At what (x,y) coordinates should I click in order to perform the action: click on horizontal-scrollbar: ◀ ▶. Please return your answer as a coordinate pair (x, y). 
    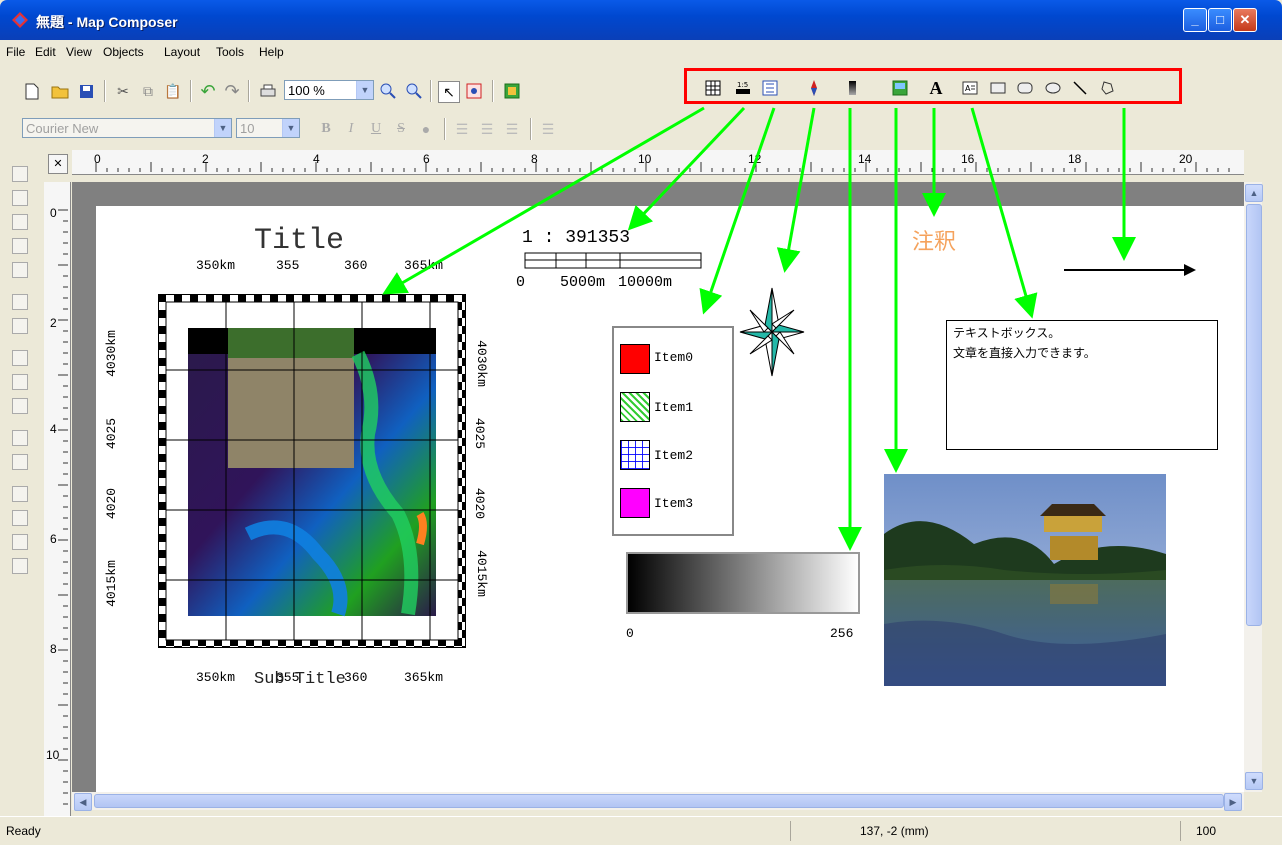
    Looking at the image, I should click on (658, 801).